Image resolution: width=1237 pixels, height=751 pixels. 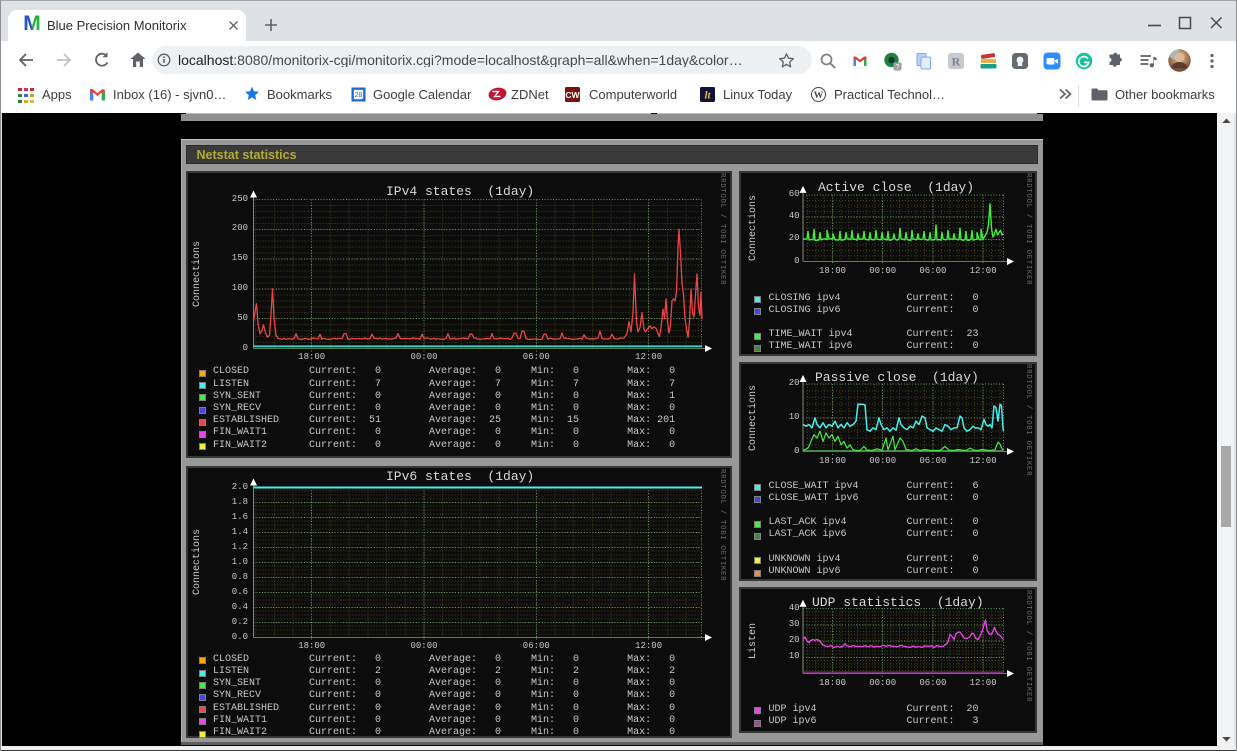 I want to click on svg-text: lt, so click(x=707, y=95).